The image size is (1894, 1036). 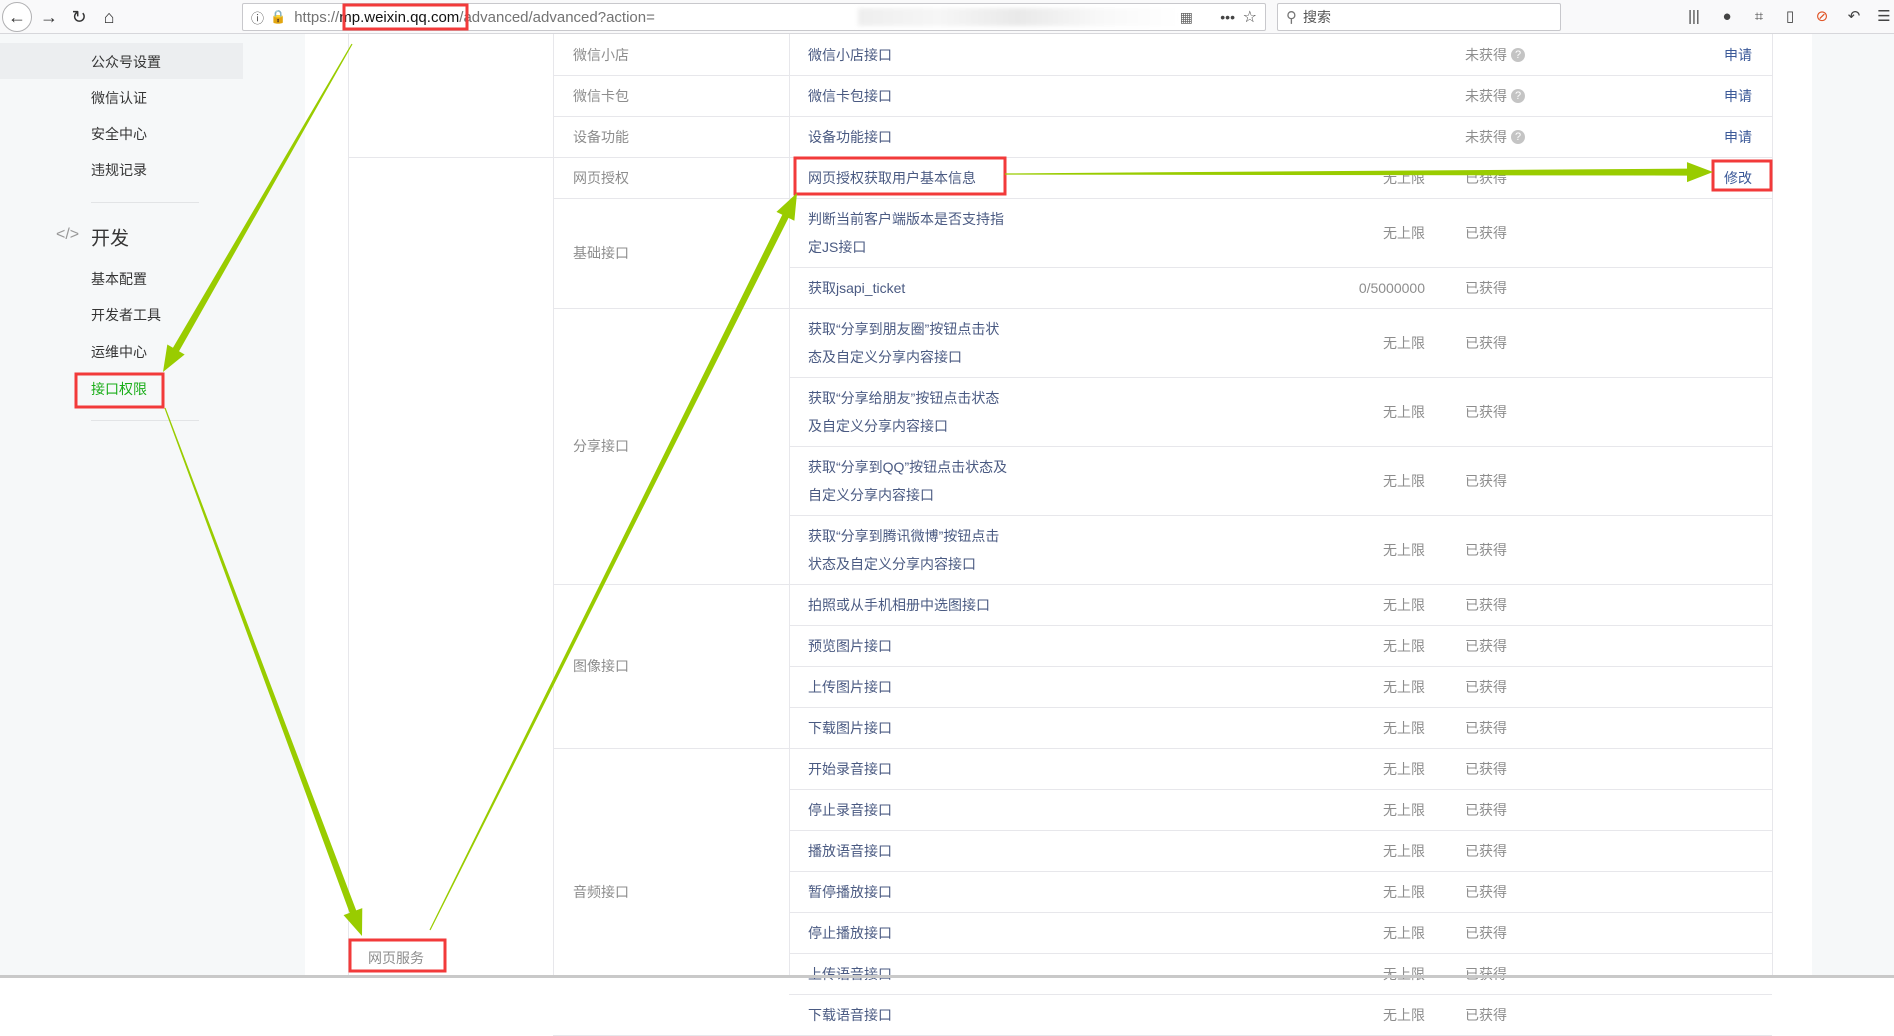 I want to click on redacted-url-part, so click(x=1018, y=17).